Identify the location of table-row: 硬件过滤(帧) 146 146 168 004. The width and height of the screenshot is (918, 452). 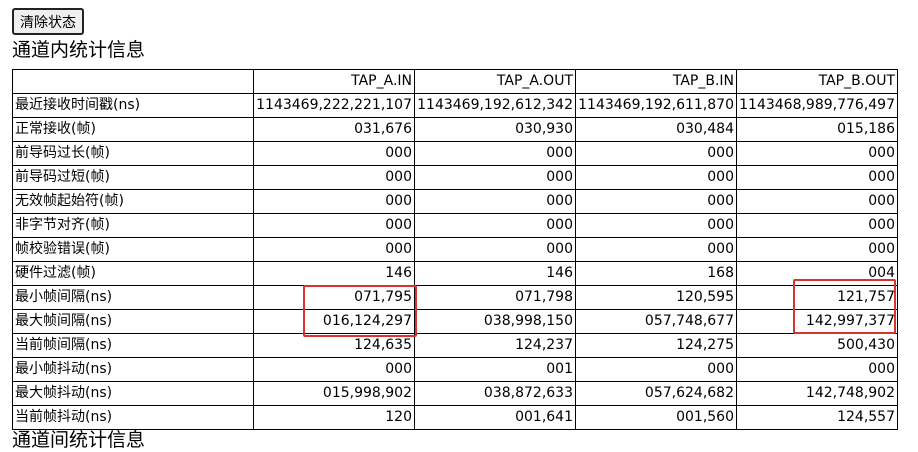
(455, 273).